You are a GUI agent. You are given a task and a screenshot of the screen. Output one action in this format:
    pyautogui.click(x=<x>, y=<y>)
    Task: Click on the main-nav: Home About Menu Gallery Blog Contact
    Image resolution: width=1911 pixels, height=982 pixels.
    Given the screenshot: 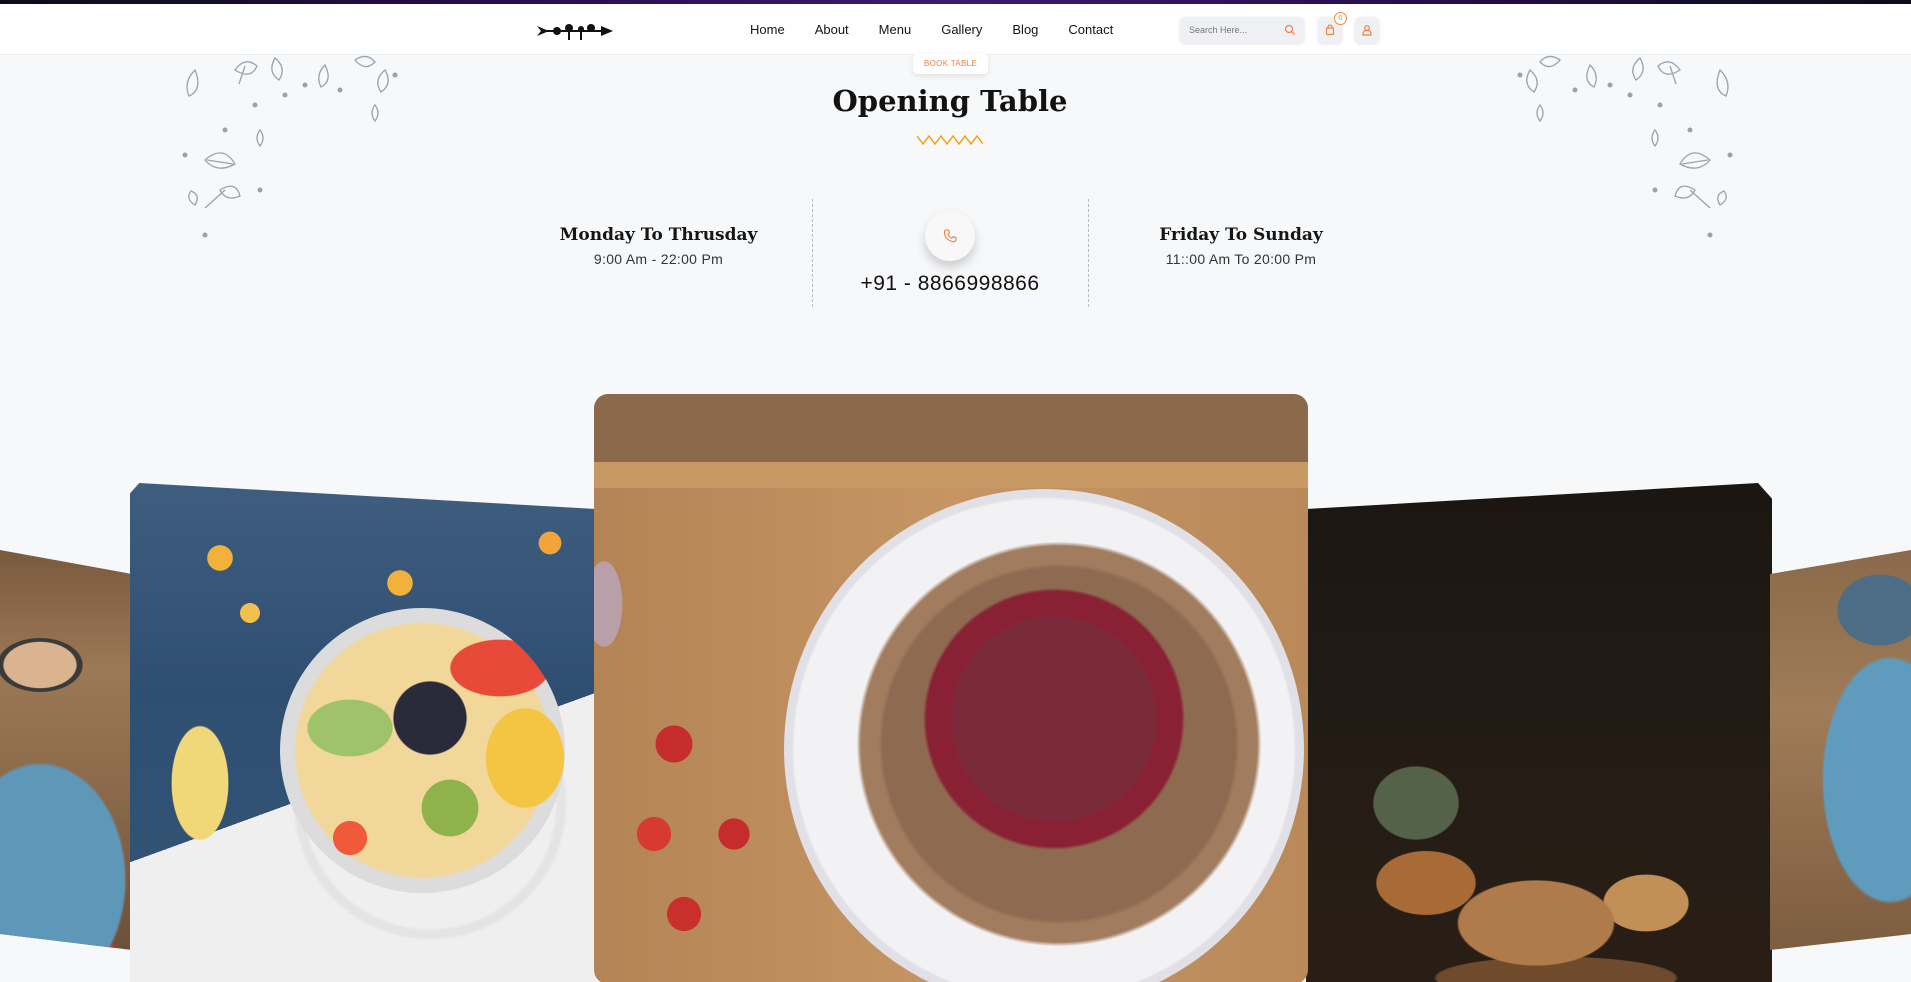 What is the action you would take?
    pyautogui.click(x=946, y=29)
    